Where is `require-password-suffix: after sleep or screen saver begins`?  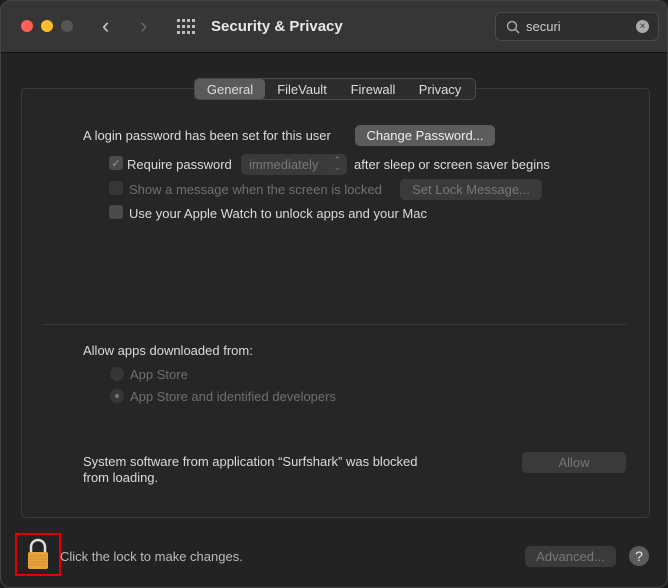
require-password-suffix: after sleep or screen saver begins is located at coordinates (452, 164).